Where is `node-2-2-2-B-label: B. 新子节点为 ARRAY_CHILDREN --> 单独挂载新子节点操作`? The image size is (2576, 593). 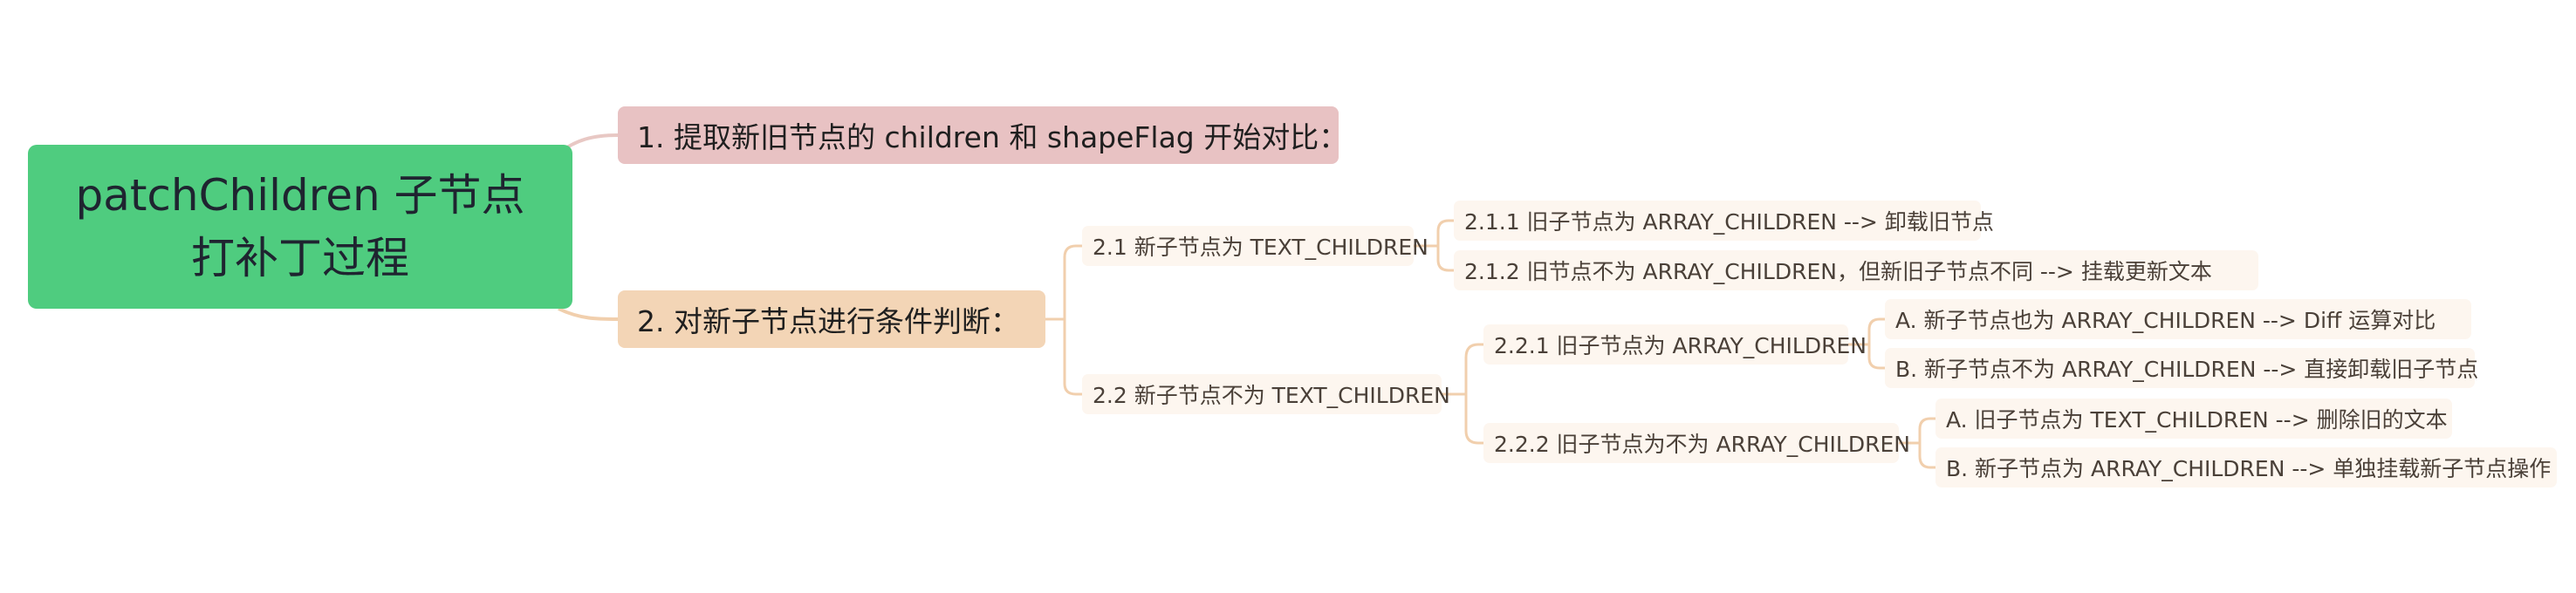
node-2-2-2-B-label: B. 新子节点为 ARRAY_CHILDREN --> 单独挂载新子节点操作 is located at coordinates (2249, 468).